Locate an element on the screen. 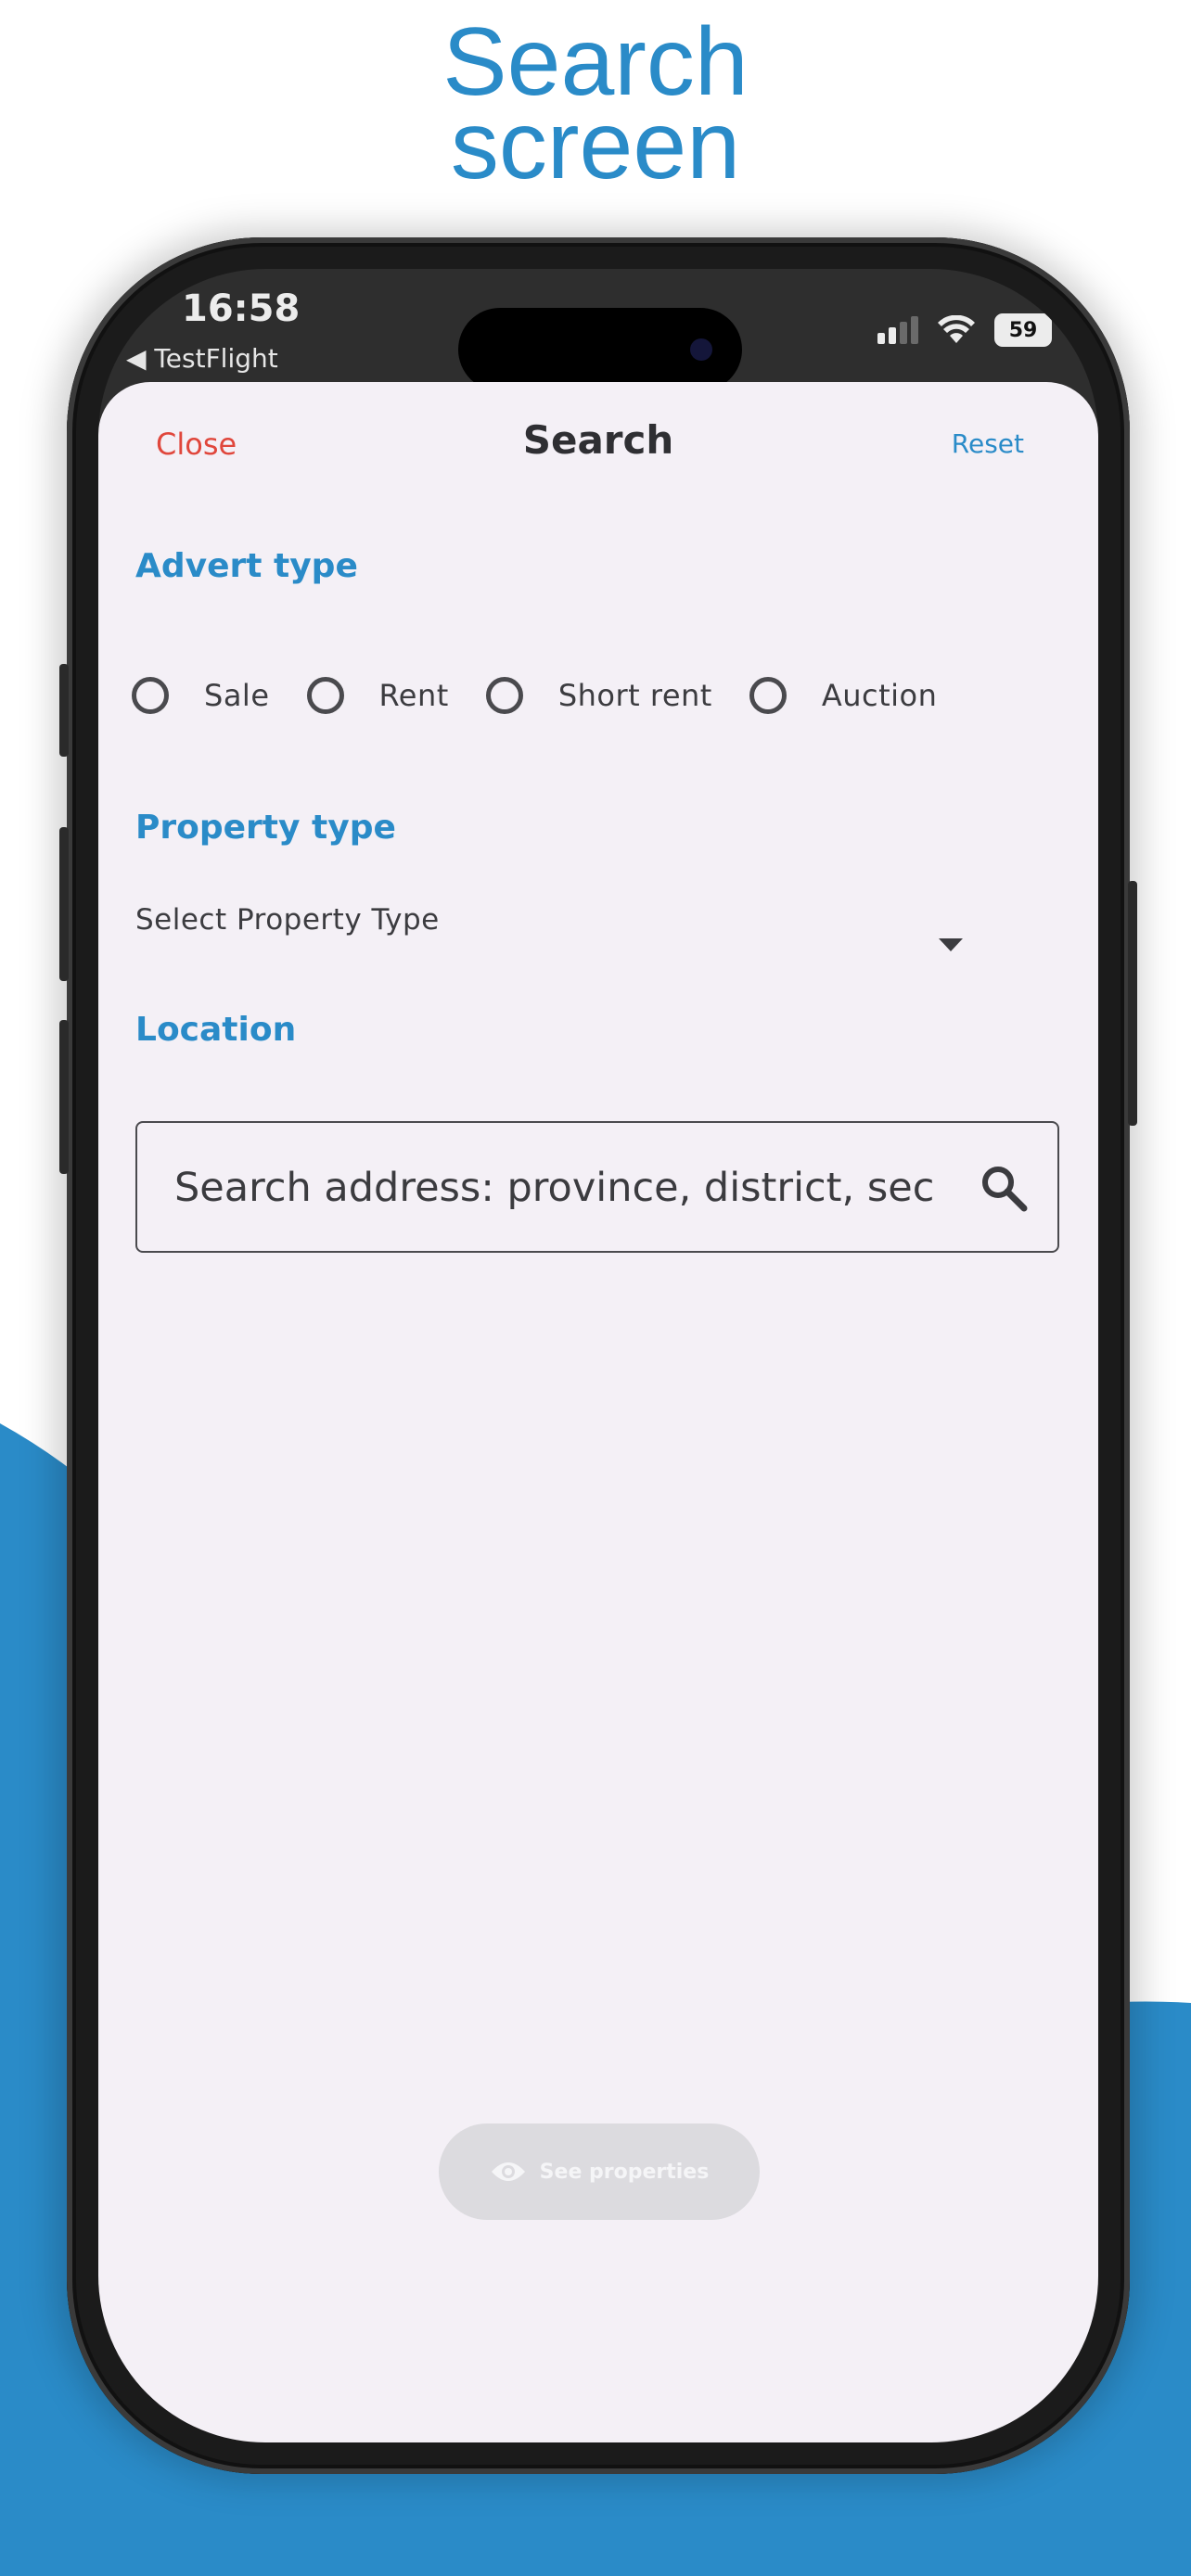 This screenshot has width=1191, height=2576. caret-down-icon is located at coordinates (951, 944).